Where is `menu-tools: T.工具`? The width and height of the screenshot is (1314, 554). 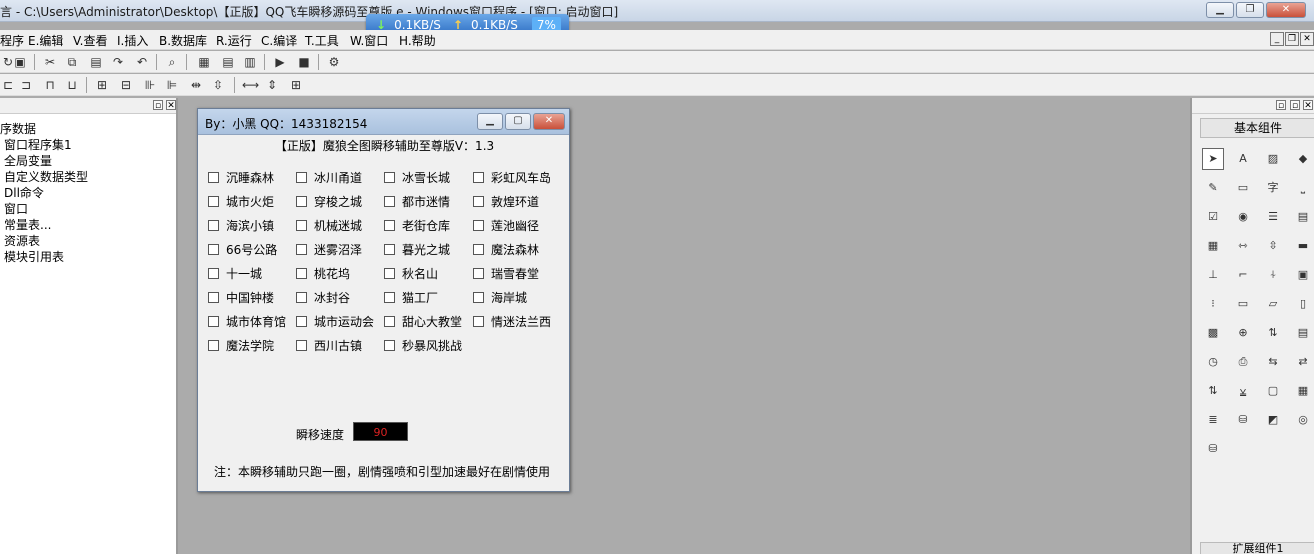
menu-tools: T.工具 is located at coordinates (322, 40).